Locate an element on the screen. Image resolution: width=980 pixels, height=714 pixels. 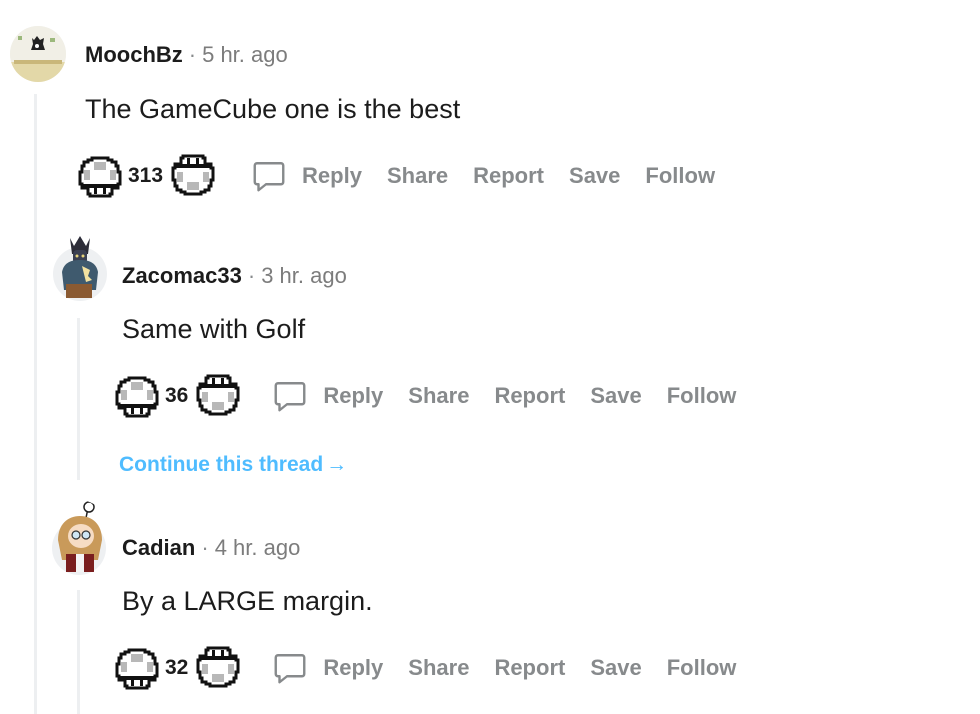
comment-actions: 36 Reply Share Report Save Follow is located at coordinates (437, 396).